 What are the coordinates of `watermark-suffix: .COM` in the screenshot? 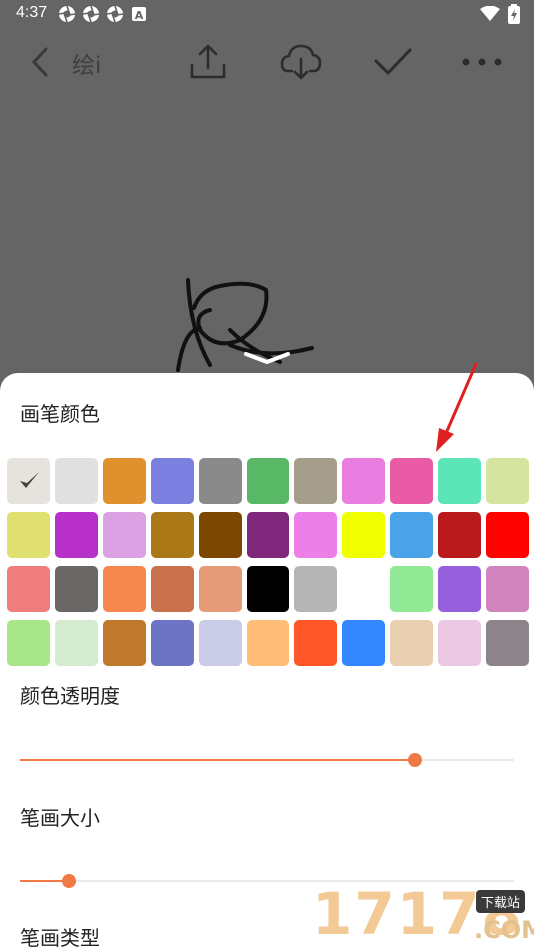 It's located at (504, 930).